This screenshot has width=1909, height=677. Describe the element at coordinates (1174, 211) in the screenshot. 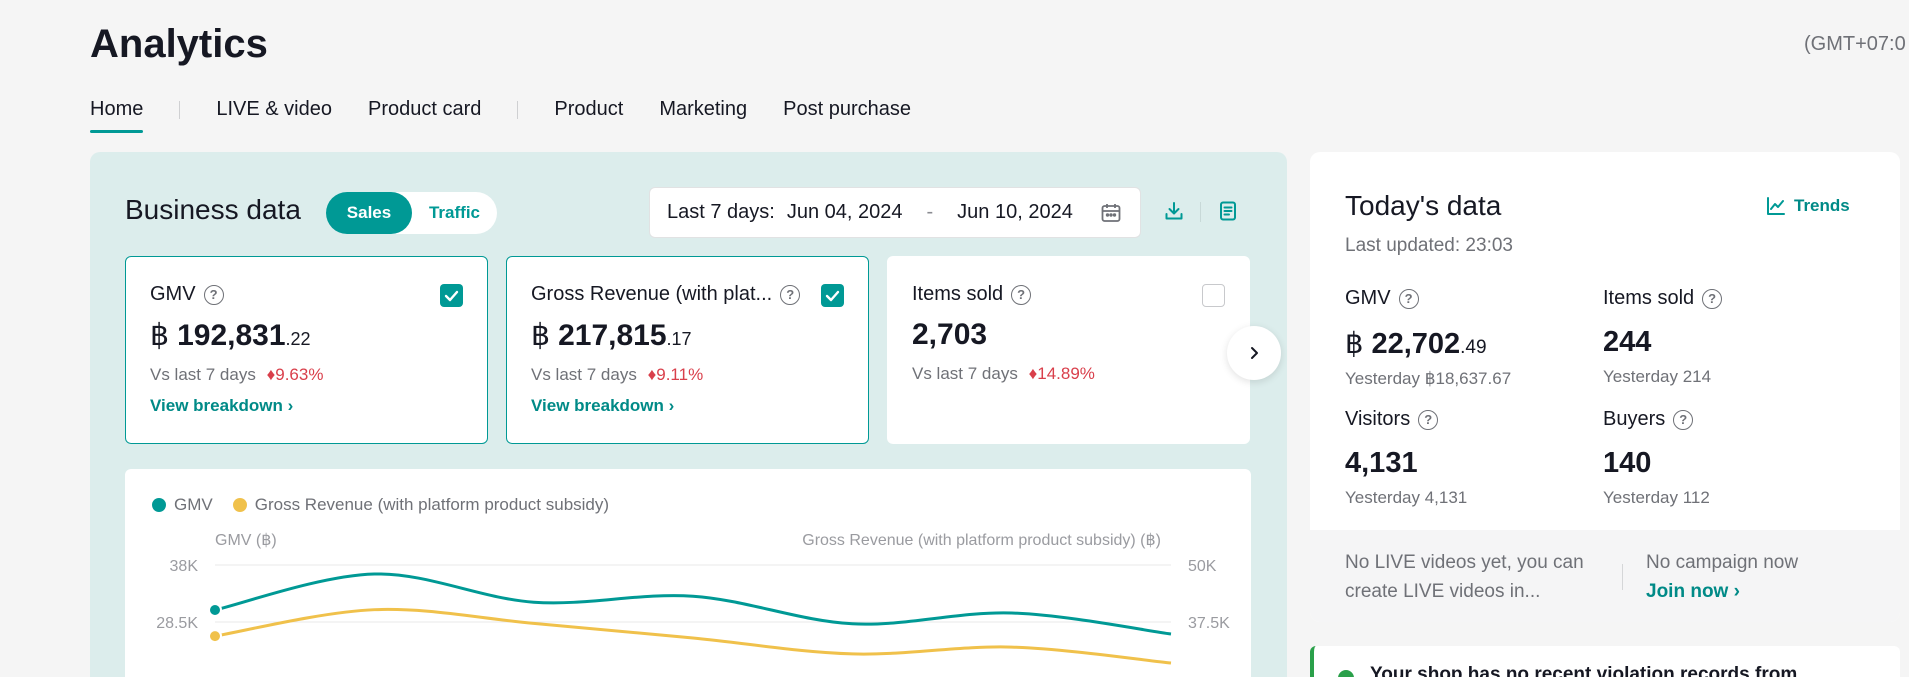

I see `download-icon` at that location.